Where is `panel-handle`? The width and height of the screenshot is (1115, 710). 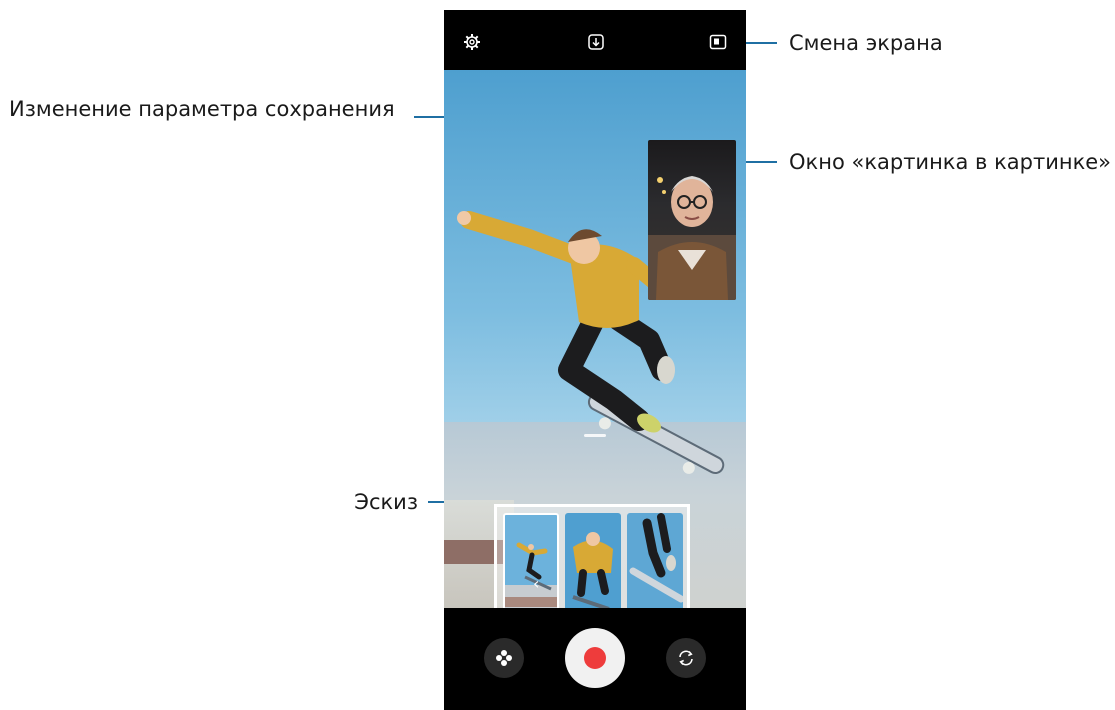
panel-handle is located at coordinates (595, 435).